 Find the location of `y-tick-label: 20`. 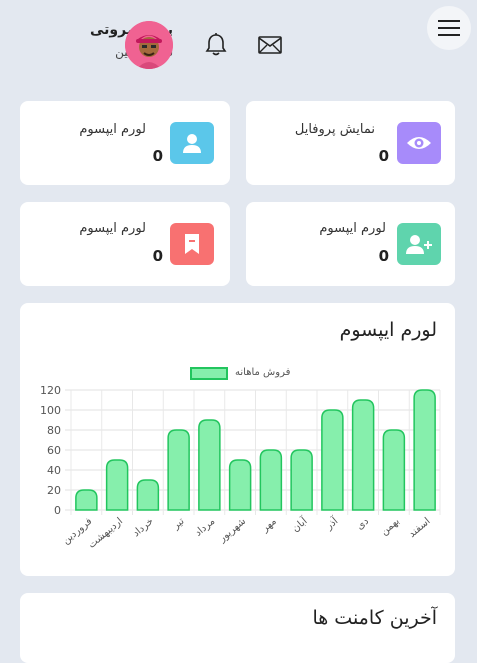

y-tick-label: 20 is located at coordinates (54, 490).